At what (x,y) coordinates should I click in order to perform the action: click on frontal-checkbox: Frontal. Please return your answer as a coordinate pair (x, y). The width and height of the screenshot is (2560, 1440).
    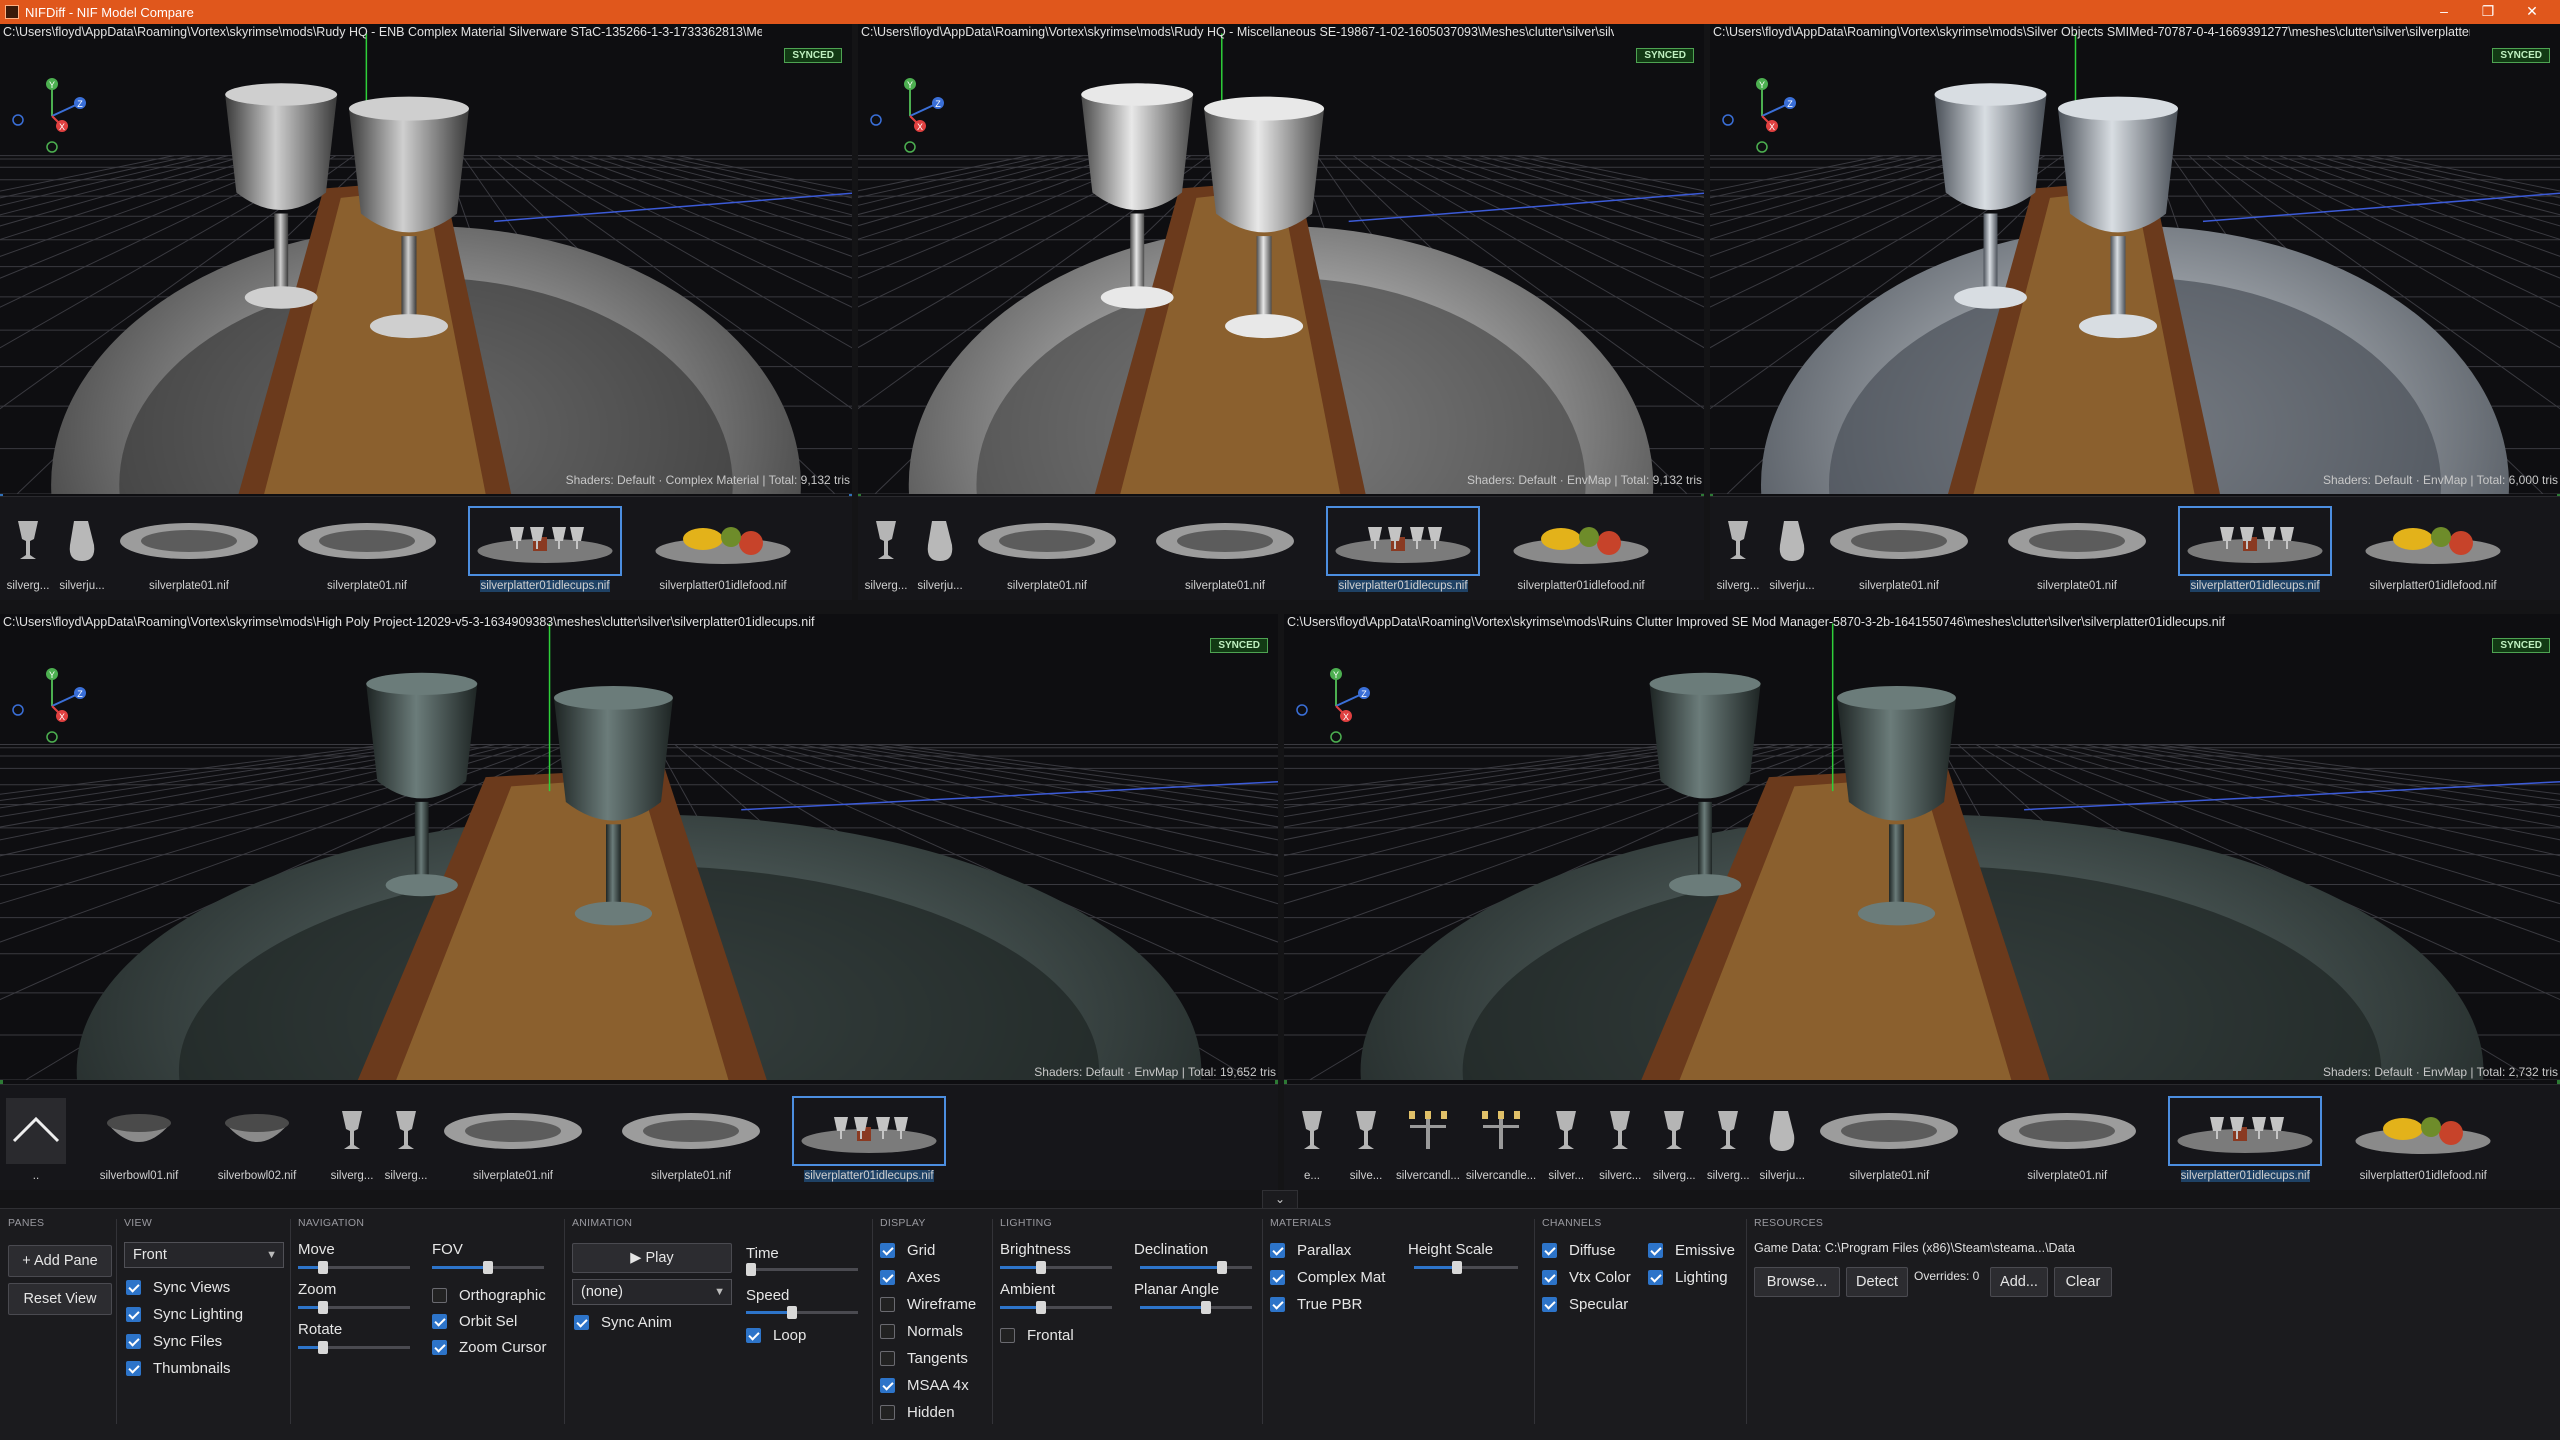
    Looking at the image, I should click on (1037, 1335).